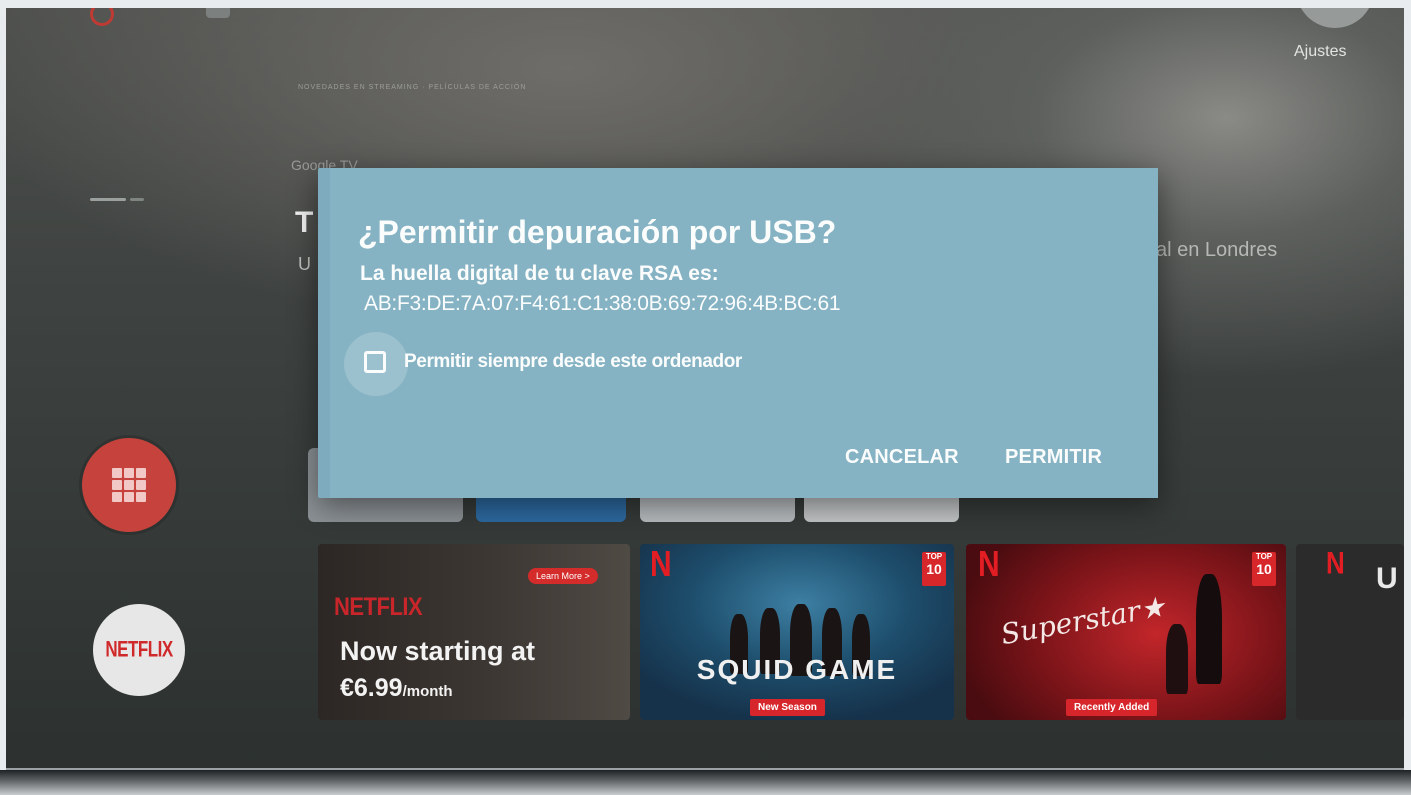 The image size is (1411, 795). What do you see at coordinates (1217, 250) in the screenshot?
I see `hero-caption: al en Londres` at bounding box center [1217, 250].